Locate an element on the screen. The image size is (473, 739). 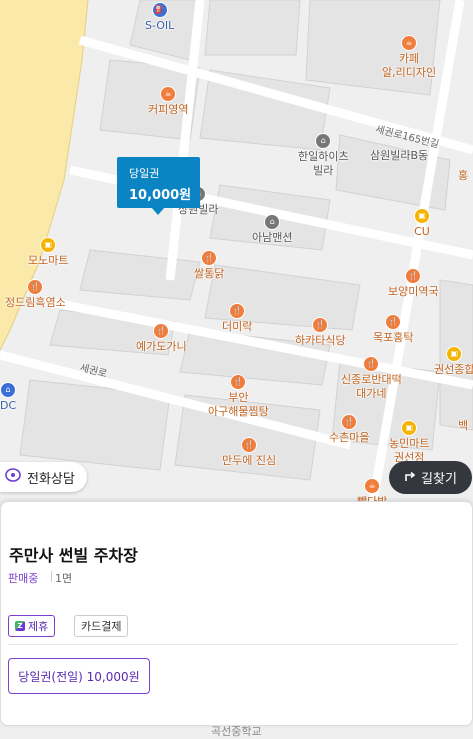
poi-restaurant: 🍴 예가도가니 is located at coordinates (161, 338).